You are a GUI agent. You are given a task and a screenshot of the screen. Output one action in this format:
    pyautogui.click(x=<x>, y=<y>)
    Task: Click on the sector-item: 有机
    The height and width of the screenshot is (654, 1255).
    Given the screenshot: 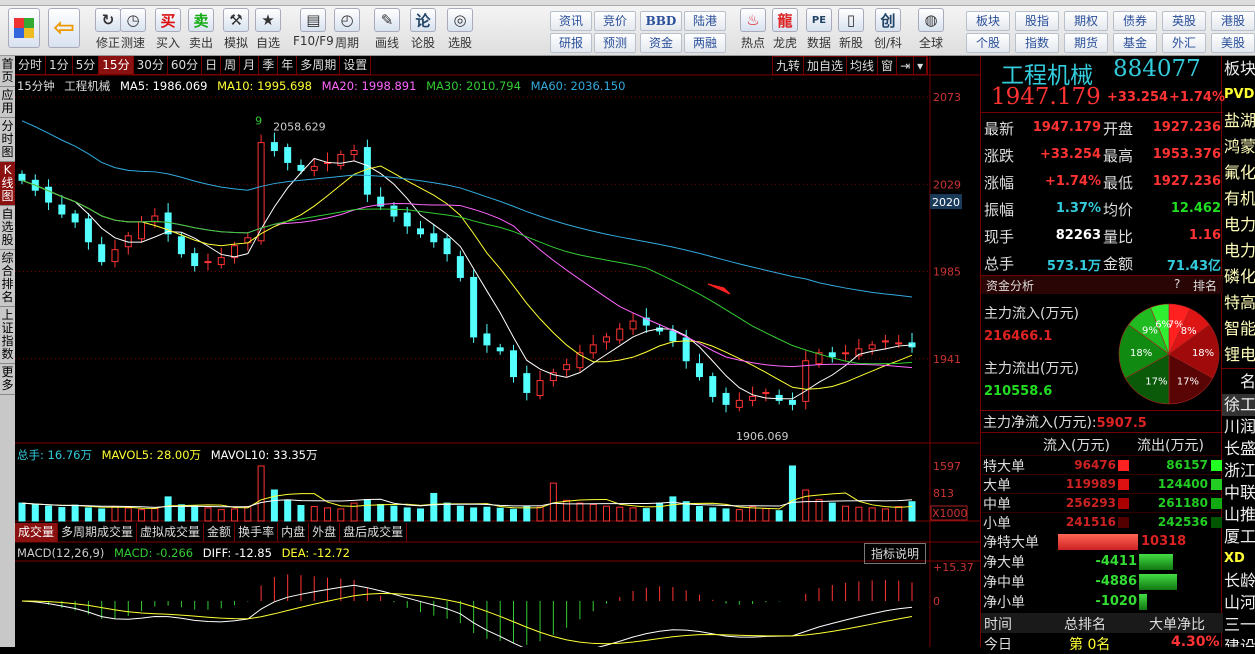 What is the action you would take?
    pyautogui.click(x=1238, y=199)
    